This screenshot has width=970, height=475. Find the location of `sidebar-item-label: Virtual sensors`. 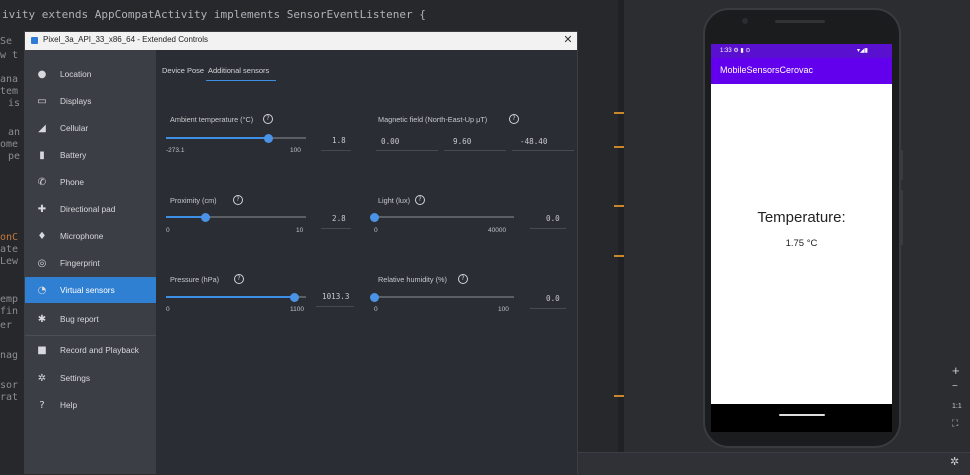

sidebar-item-label: Virtual sensors is located at coordinates (87, 290).